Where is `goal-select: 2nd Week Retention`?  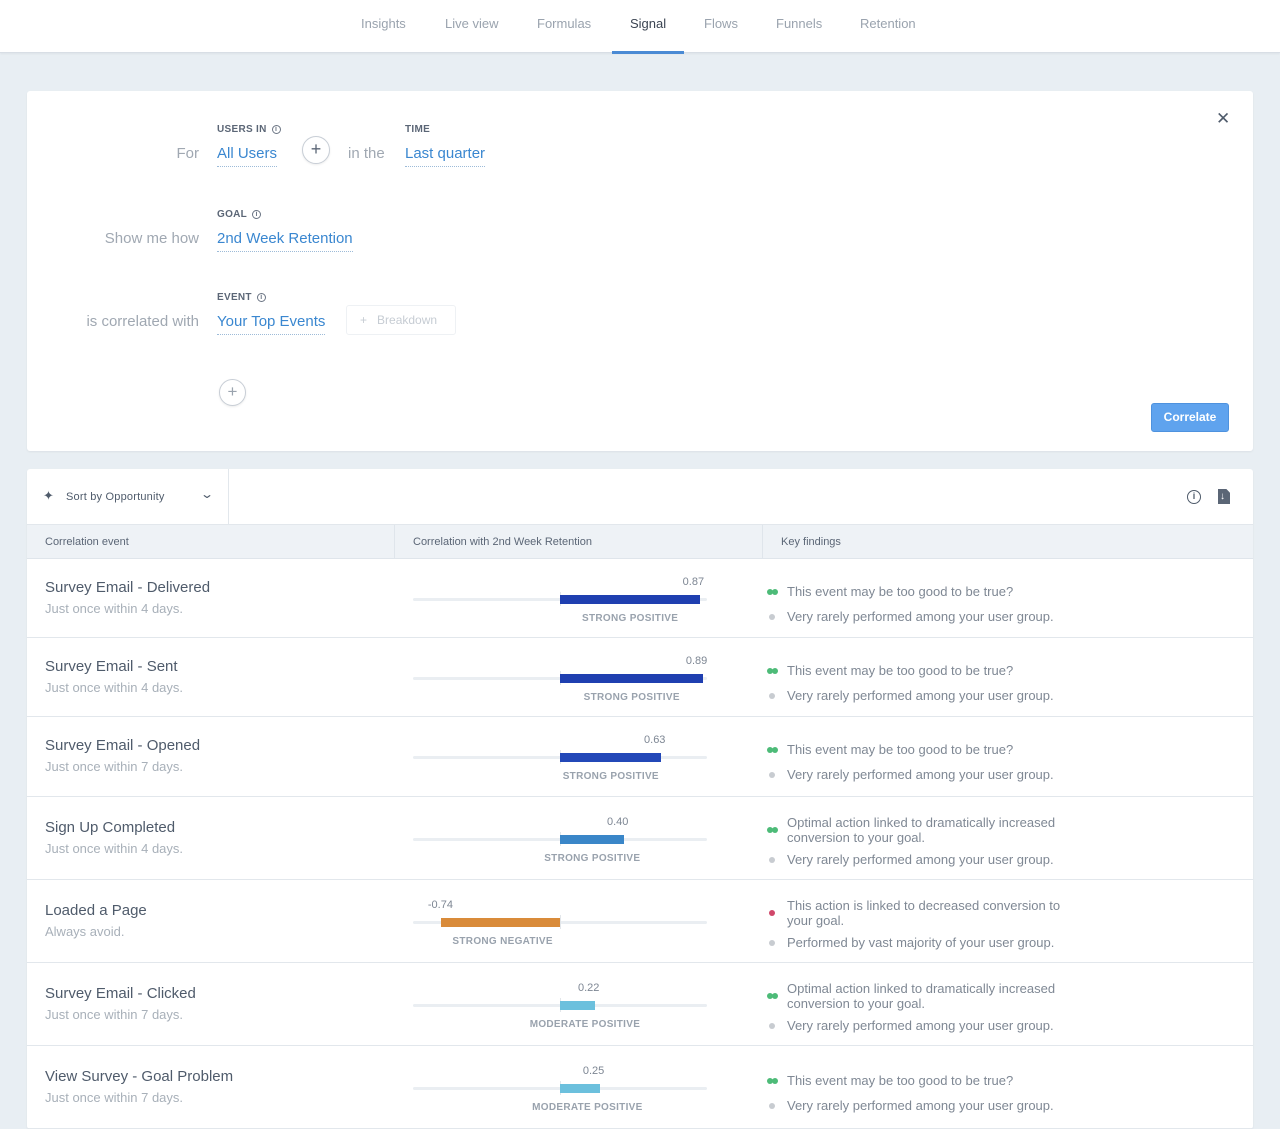 goal-select: 2nd Week Retention is located at coordinates (285, 241).